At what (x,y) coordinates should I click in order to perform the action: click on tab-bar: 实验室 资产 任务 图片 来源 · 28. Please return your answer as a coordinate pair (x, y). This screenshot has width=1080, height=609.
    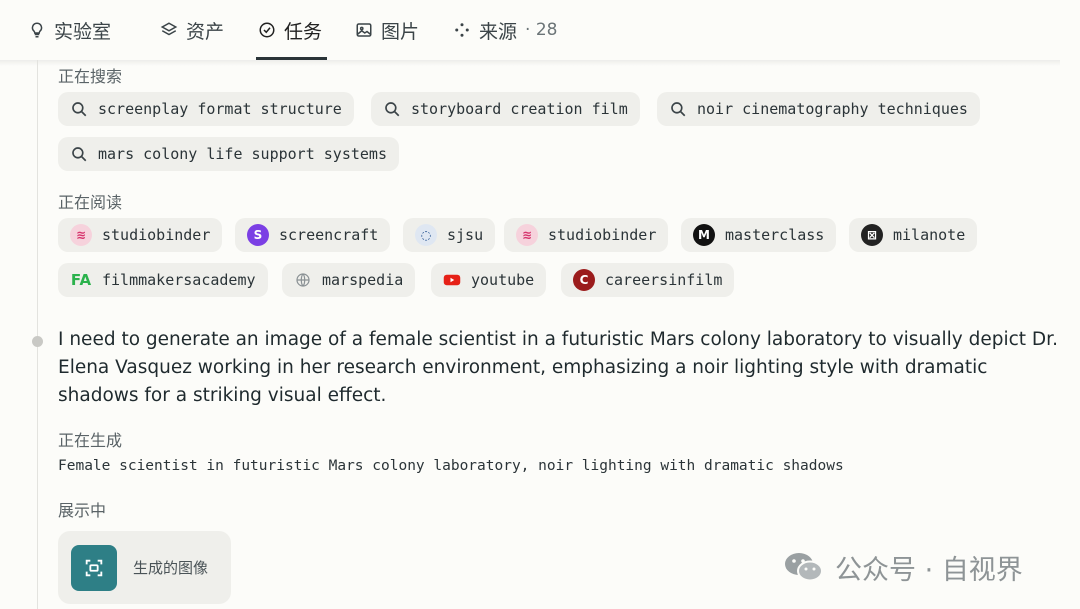
    Looking at the image, I should click on (540, 30).